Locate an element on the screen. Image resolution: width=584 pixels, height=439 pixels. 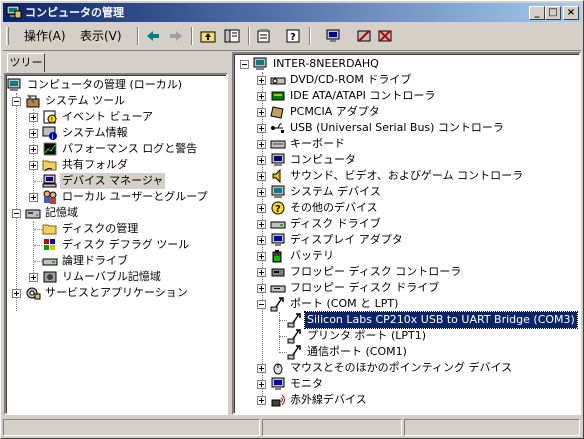
port-device-1: プリンタ ポート (LPT1) is located at coordinates (406, 336).